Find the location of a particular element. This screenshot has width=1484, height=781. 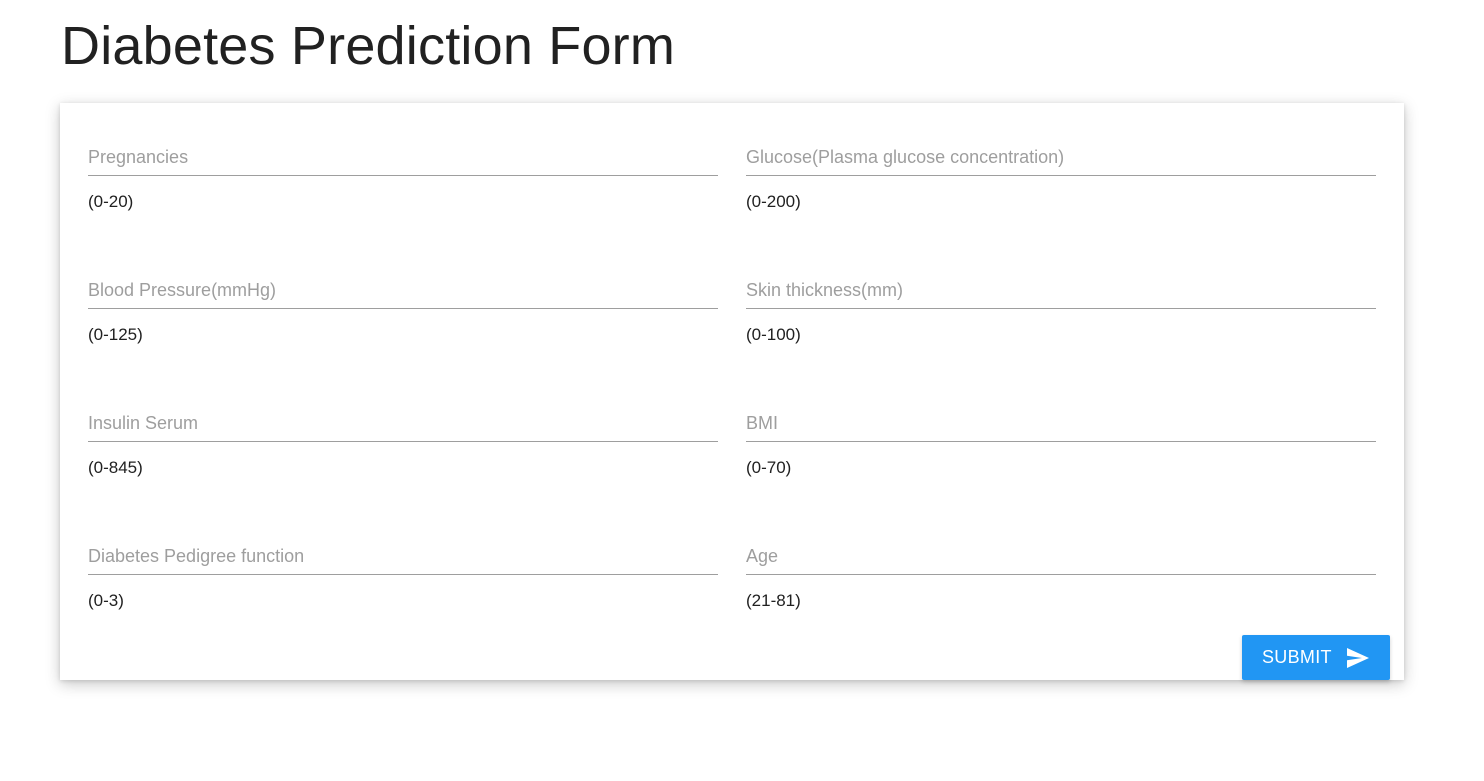

blood-pressure-input is located at coordinates (403, 291).